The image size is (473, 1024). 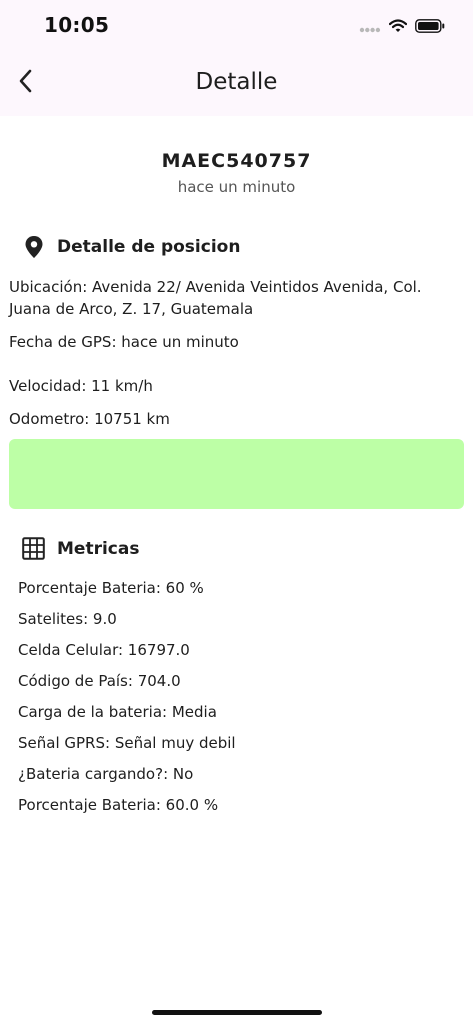 I want to click on gps-date: Fecha de GPS: hace un minuto, so click(x=124, y=342).